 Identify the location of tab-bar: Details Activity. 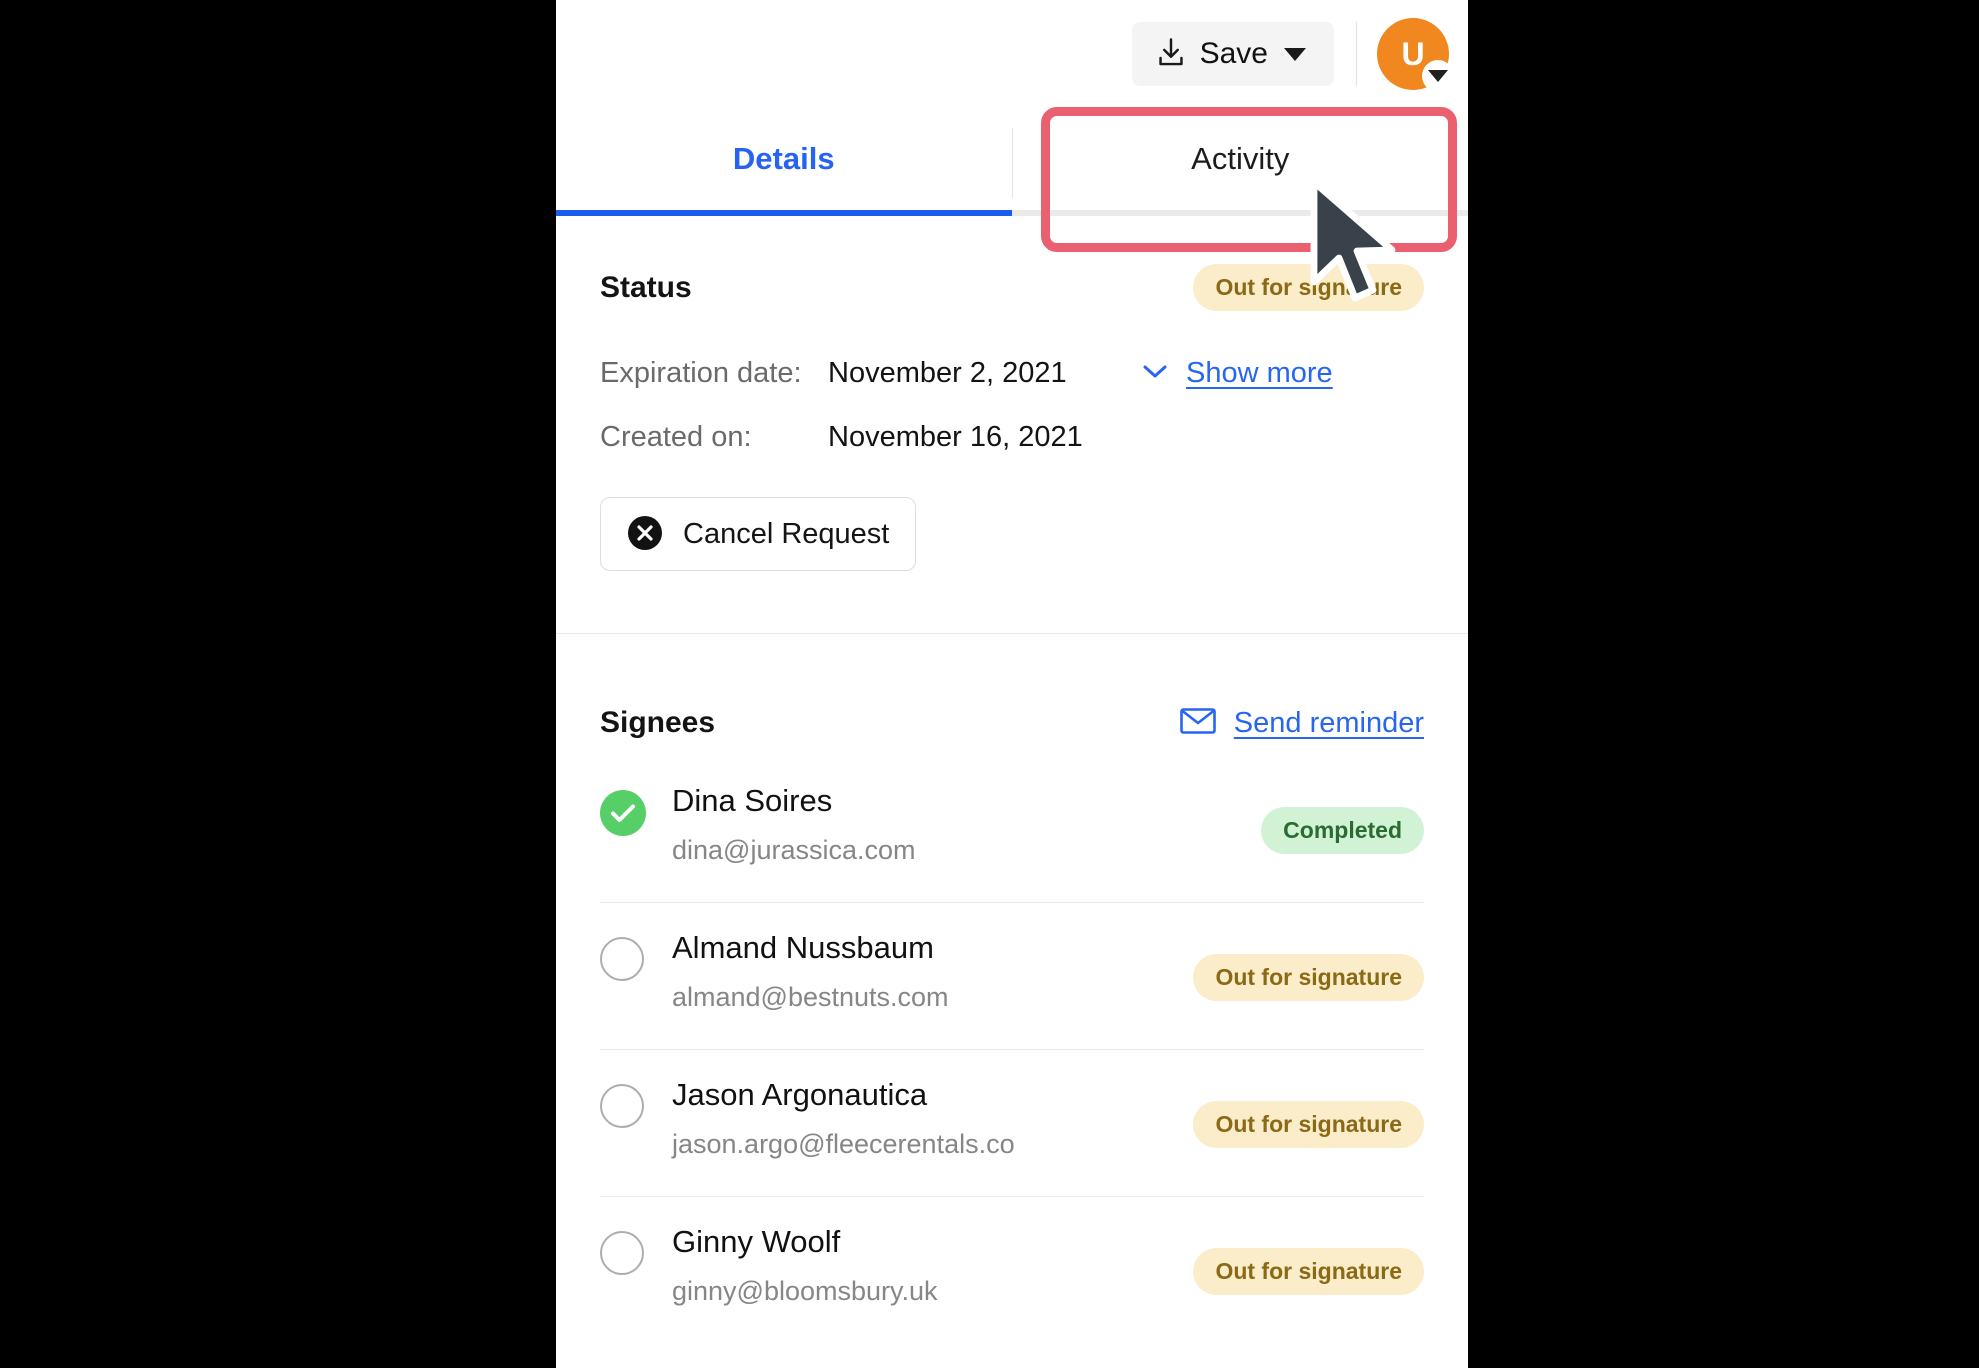
(1012, 162).